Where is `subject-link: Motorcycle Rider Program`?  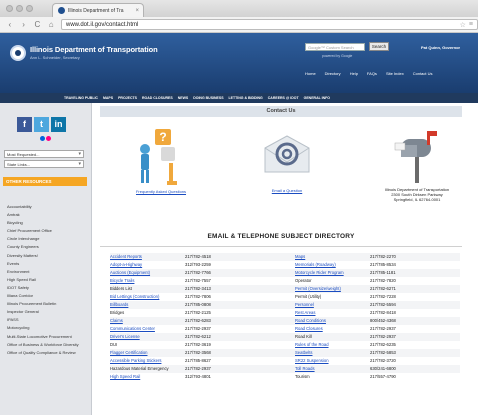
subject-link: Motorcycle Rider Program is located at coordinates (332, 273).